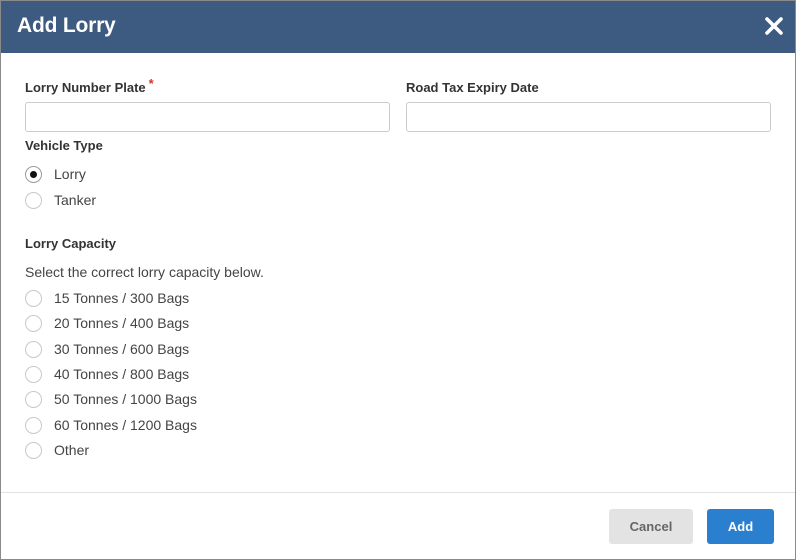 The image size is (796, 560). I want to click on radio-label: 40 Tonnes / 800 Bags, so click(122, 374).